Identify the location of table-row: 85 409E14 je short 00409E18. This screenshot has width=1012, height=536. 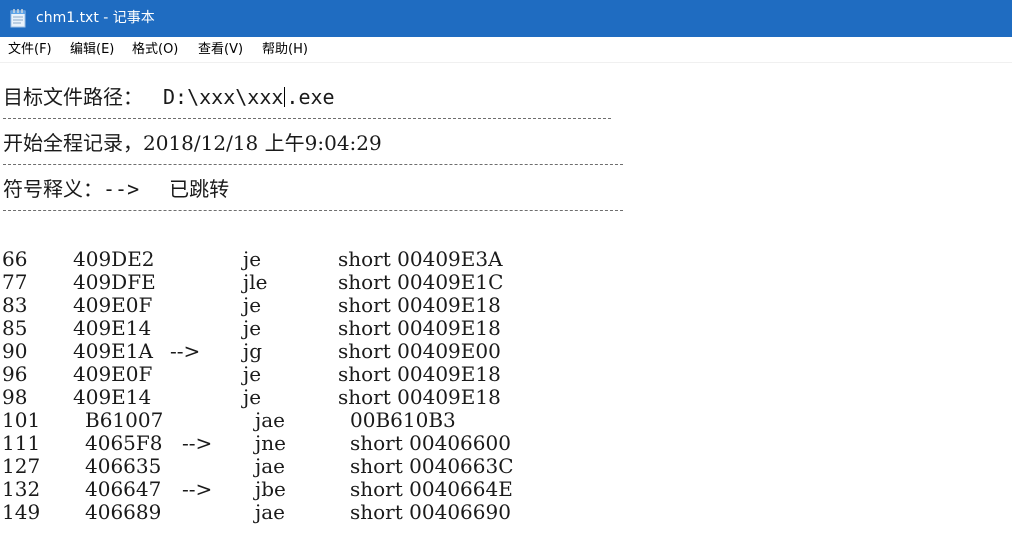
(506, 328).